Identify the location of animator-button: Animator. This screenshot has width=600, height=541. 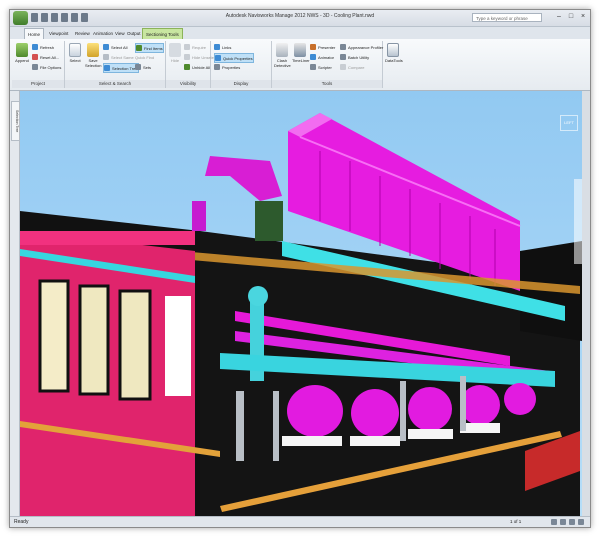
(322, 57).